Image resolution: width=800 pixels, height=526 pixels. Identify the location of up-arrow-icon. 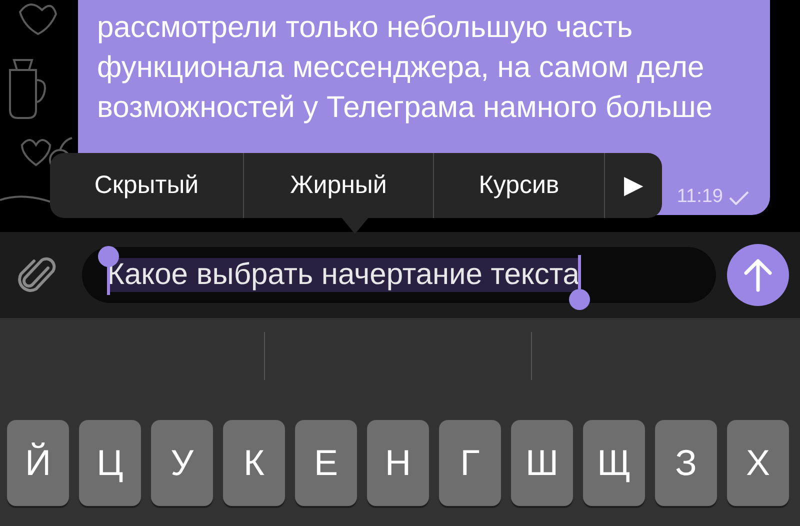
(758, 275).